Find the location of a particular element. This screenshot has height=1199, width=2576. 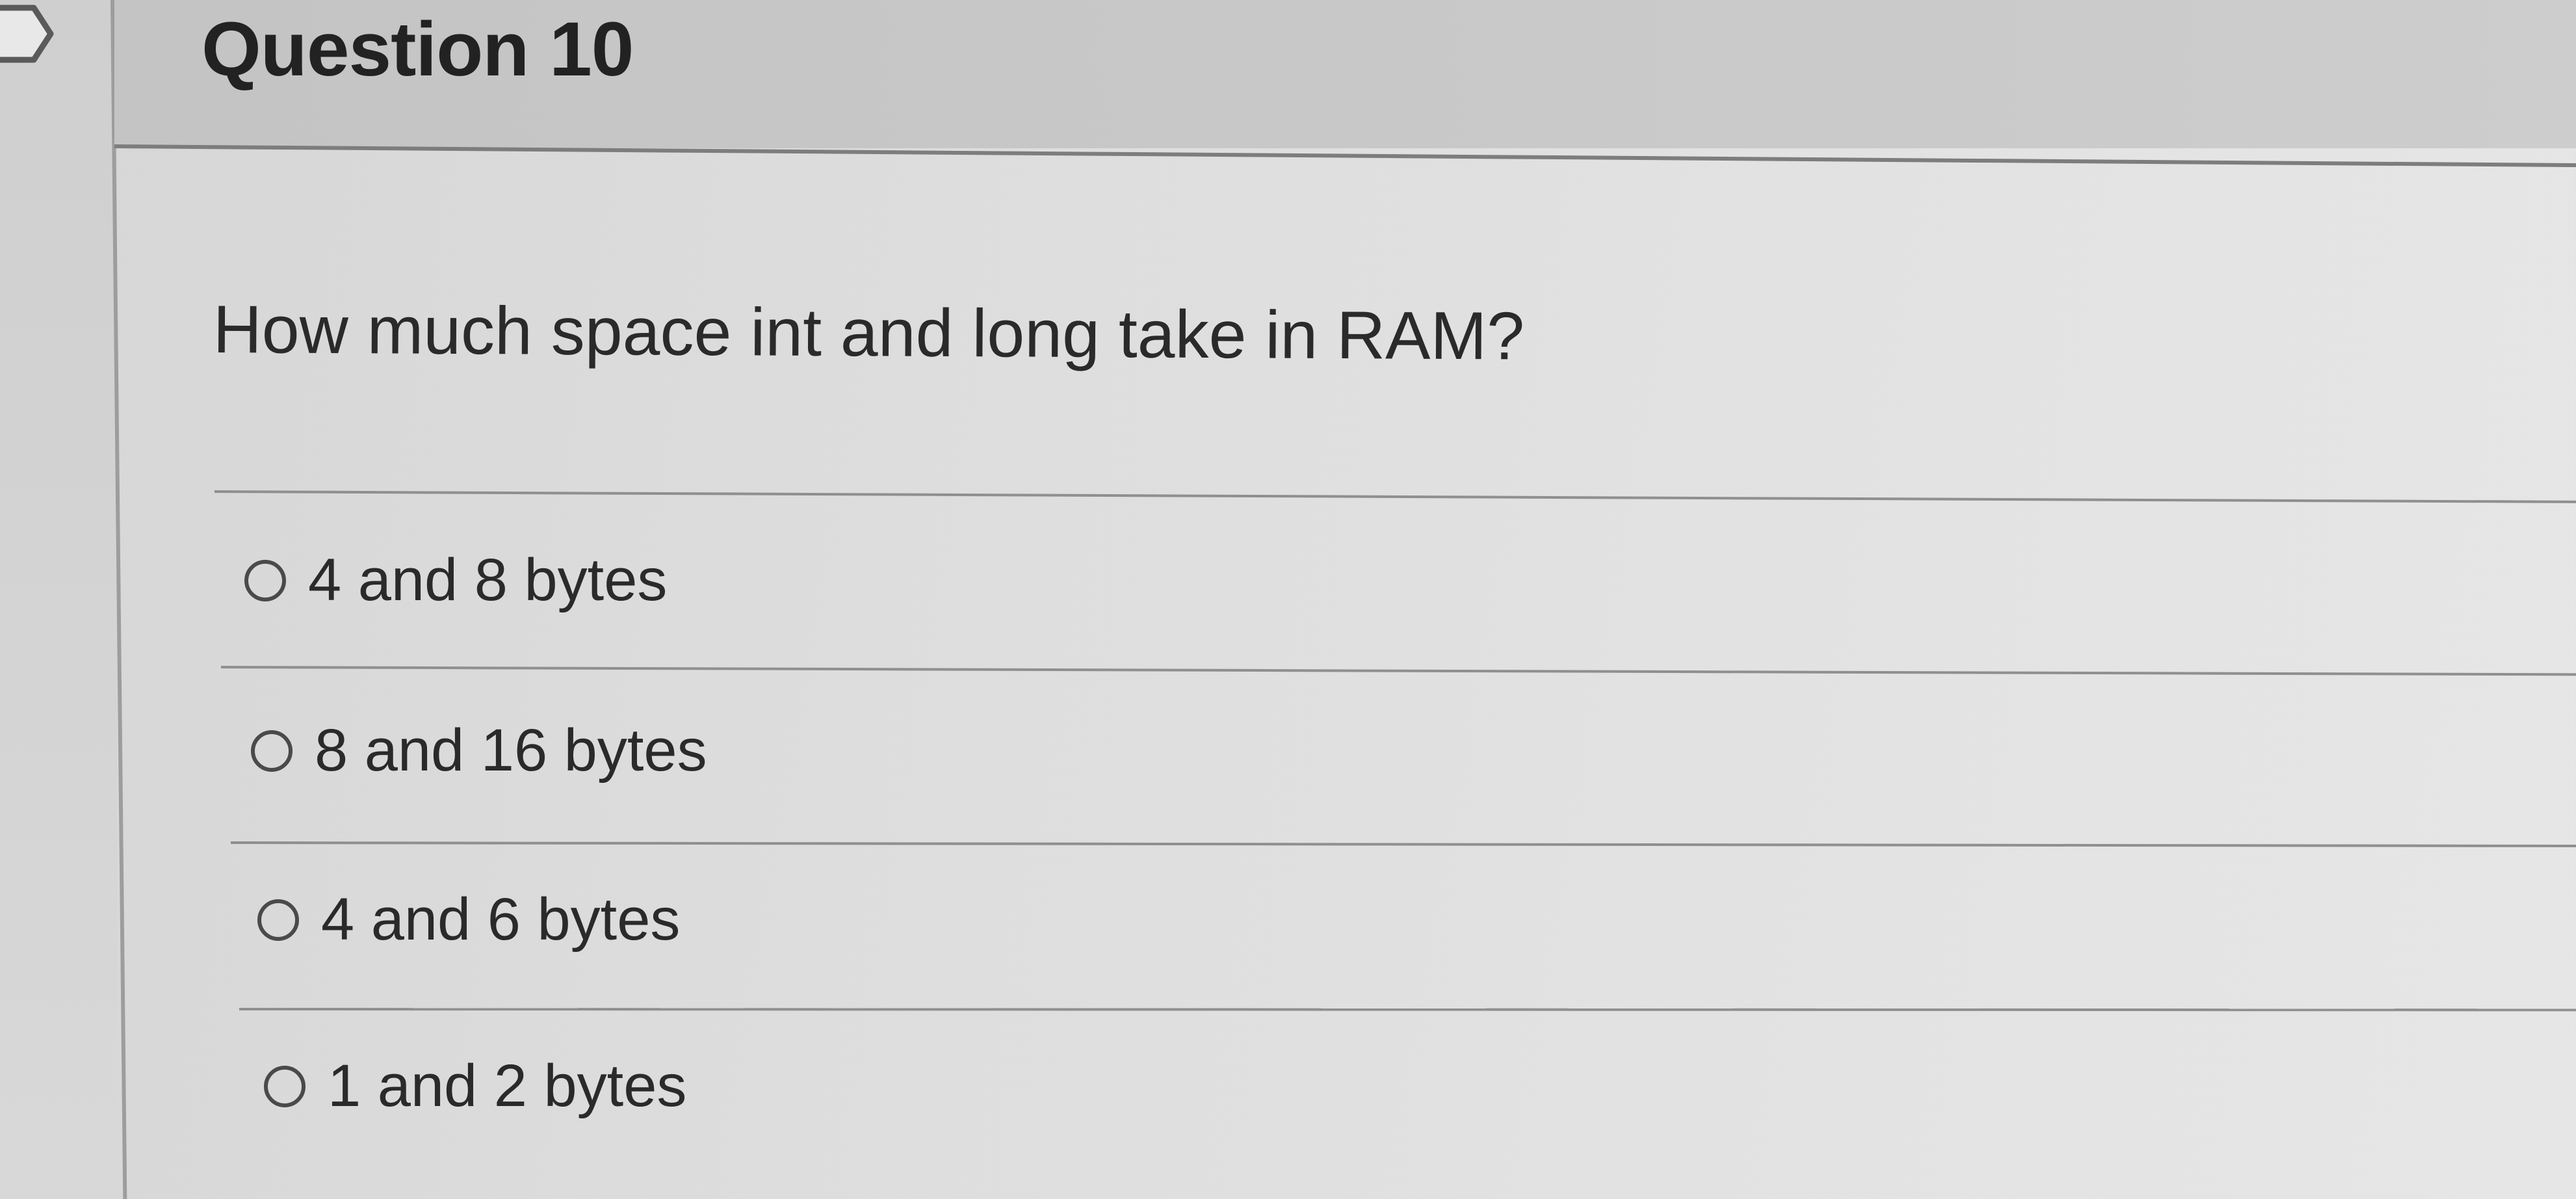

question-title: Question 10 is located at coordinates (418, 49).